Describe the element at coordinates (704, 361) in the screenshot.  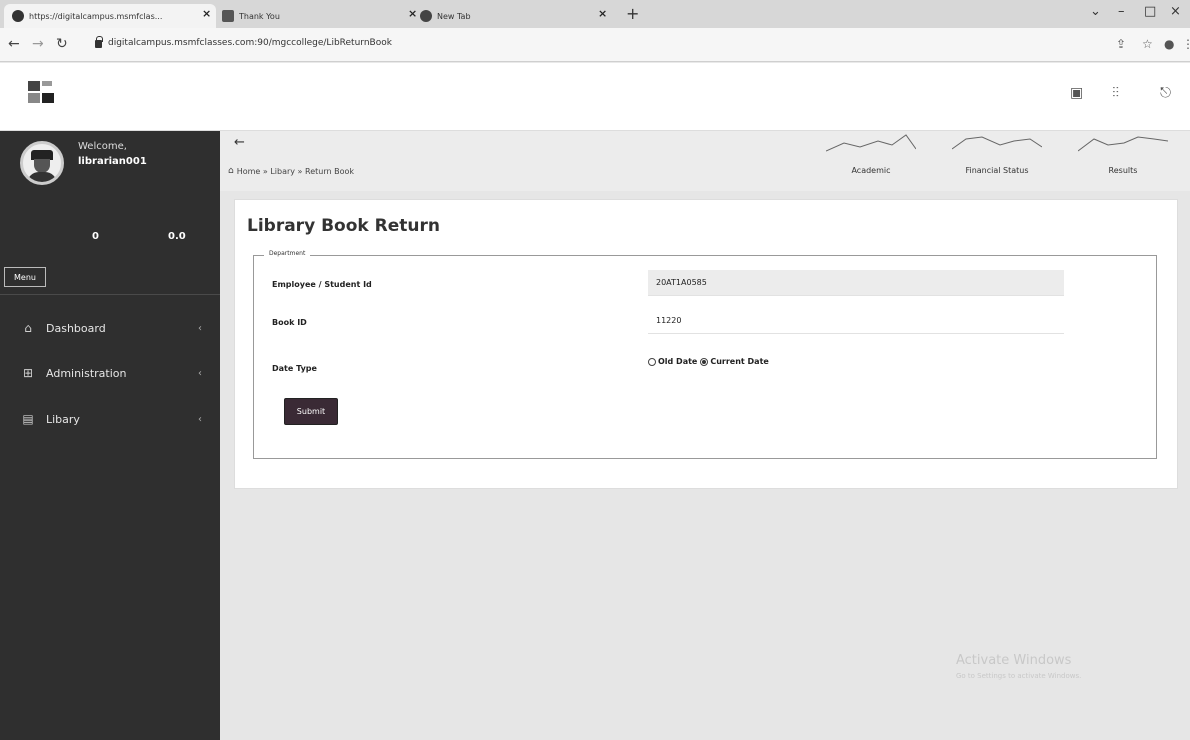
I see `current-date-radio` at that location.